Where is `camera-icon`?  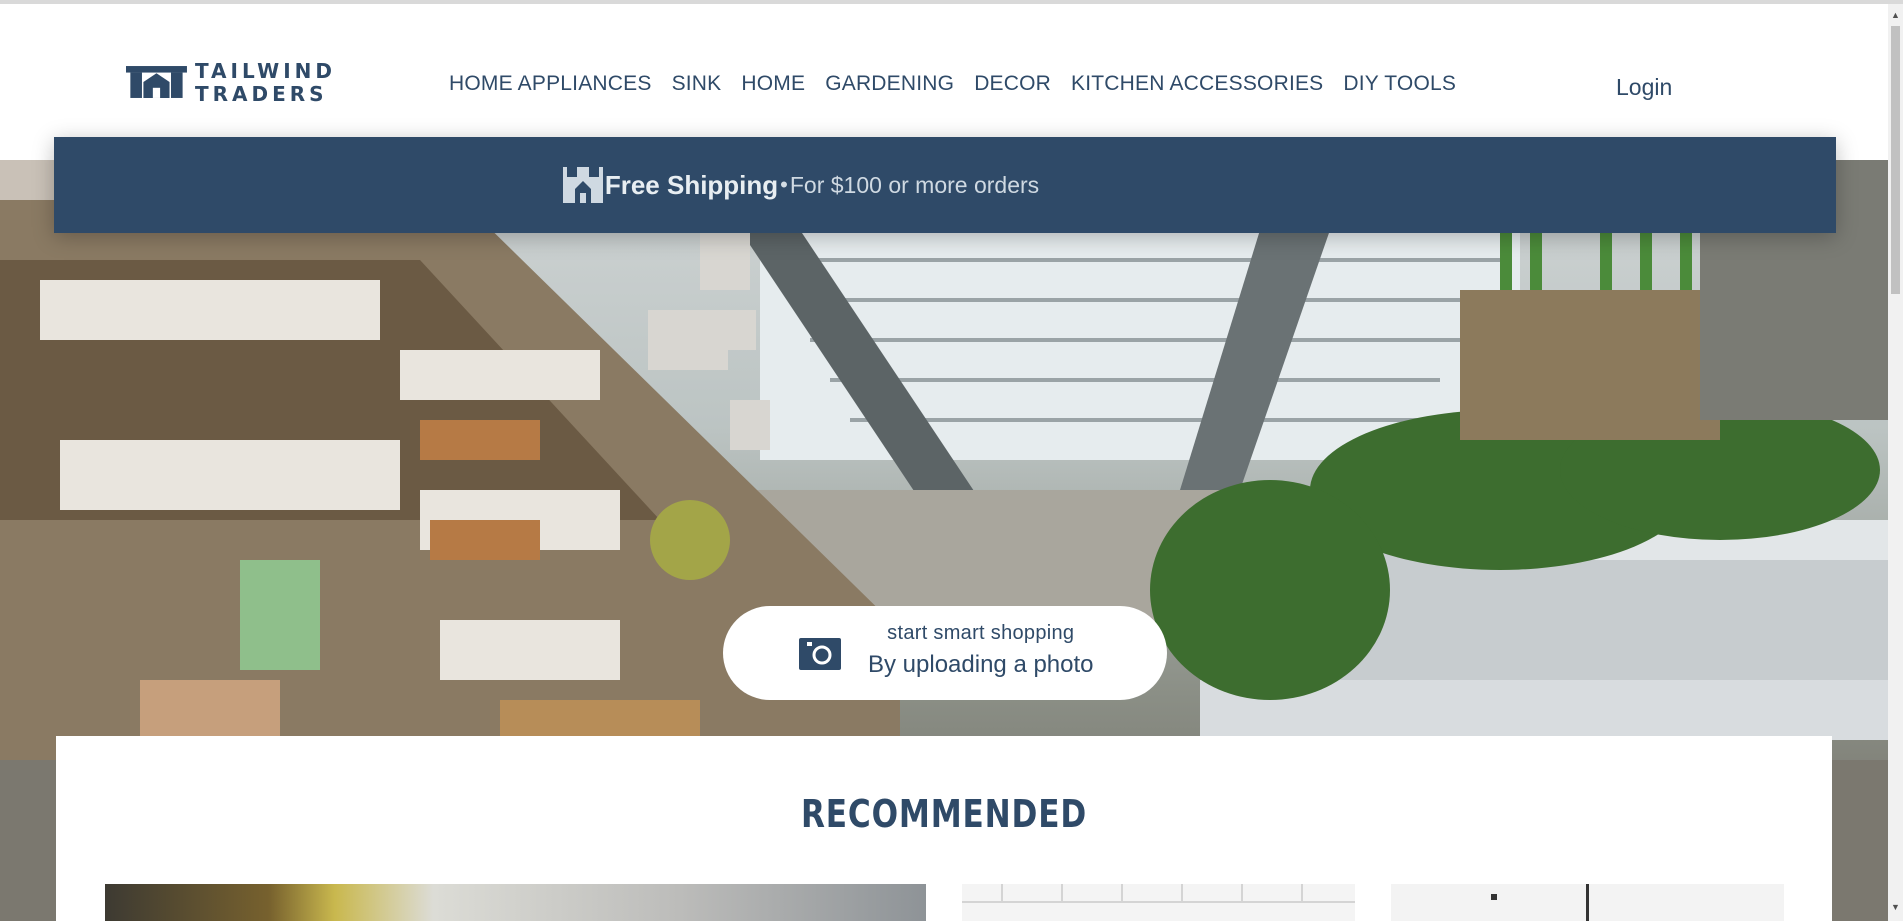 camera-icon is located at coordinates (820, 654).